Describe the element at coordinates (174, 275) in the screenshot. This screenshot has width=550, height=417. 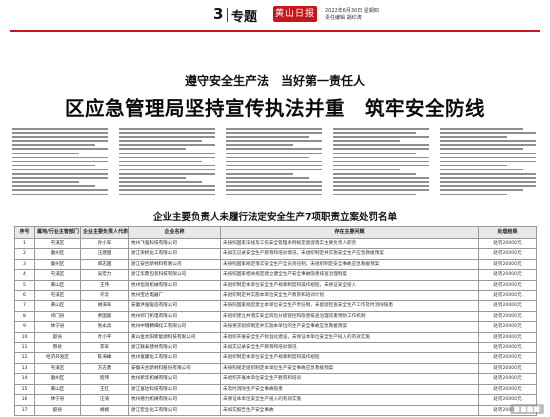
I see `row-company: 浙江华鼎包装科技有限公司` at that location.